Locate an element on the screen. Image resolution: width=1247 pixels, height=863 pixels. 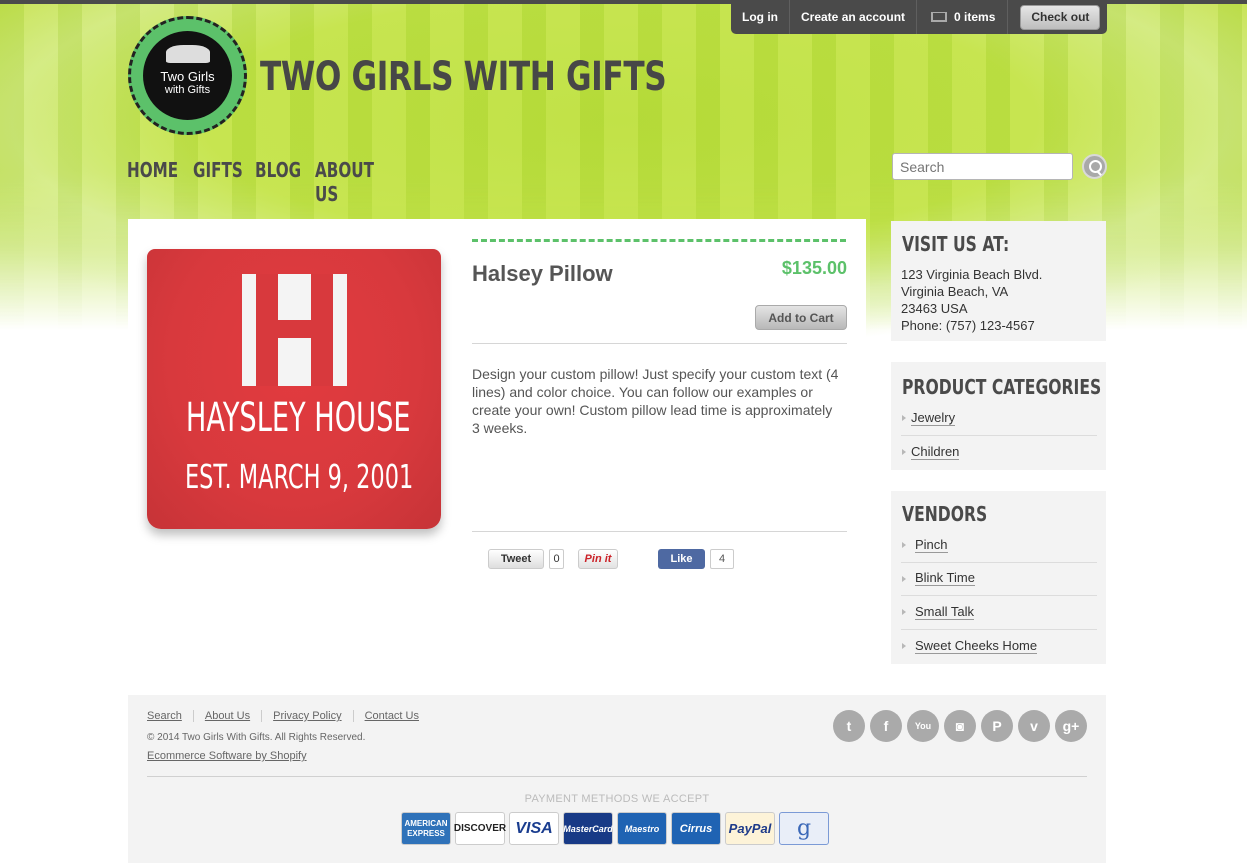
instagram-icon: ◙ is located at coordinates (960, 726).